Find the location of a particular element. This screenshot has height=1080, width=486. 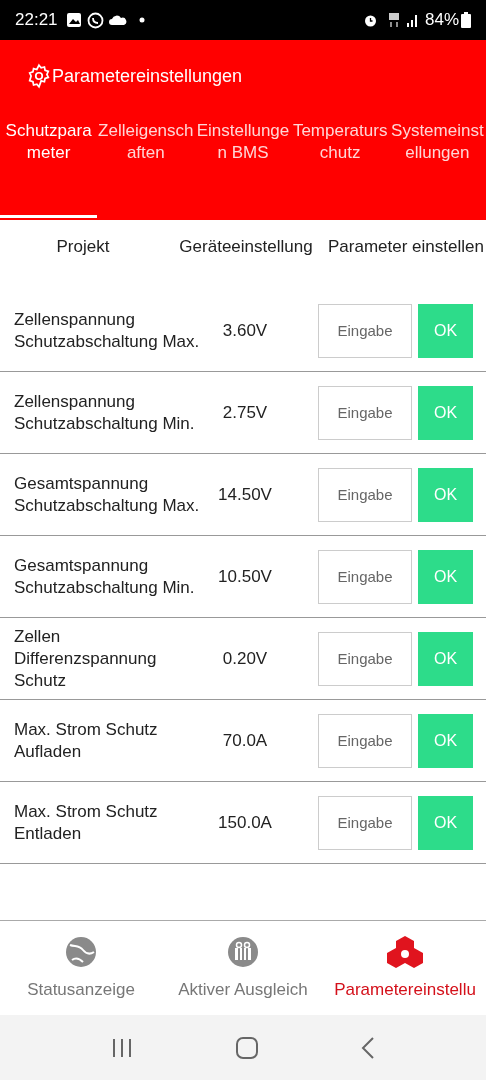

cubes-icon is located at coordinates (405, 952).